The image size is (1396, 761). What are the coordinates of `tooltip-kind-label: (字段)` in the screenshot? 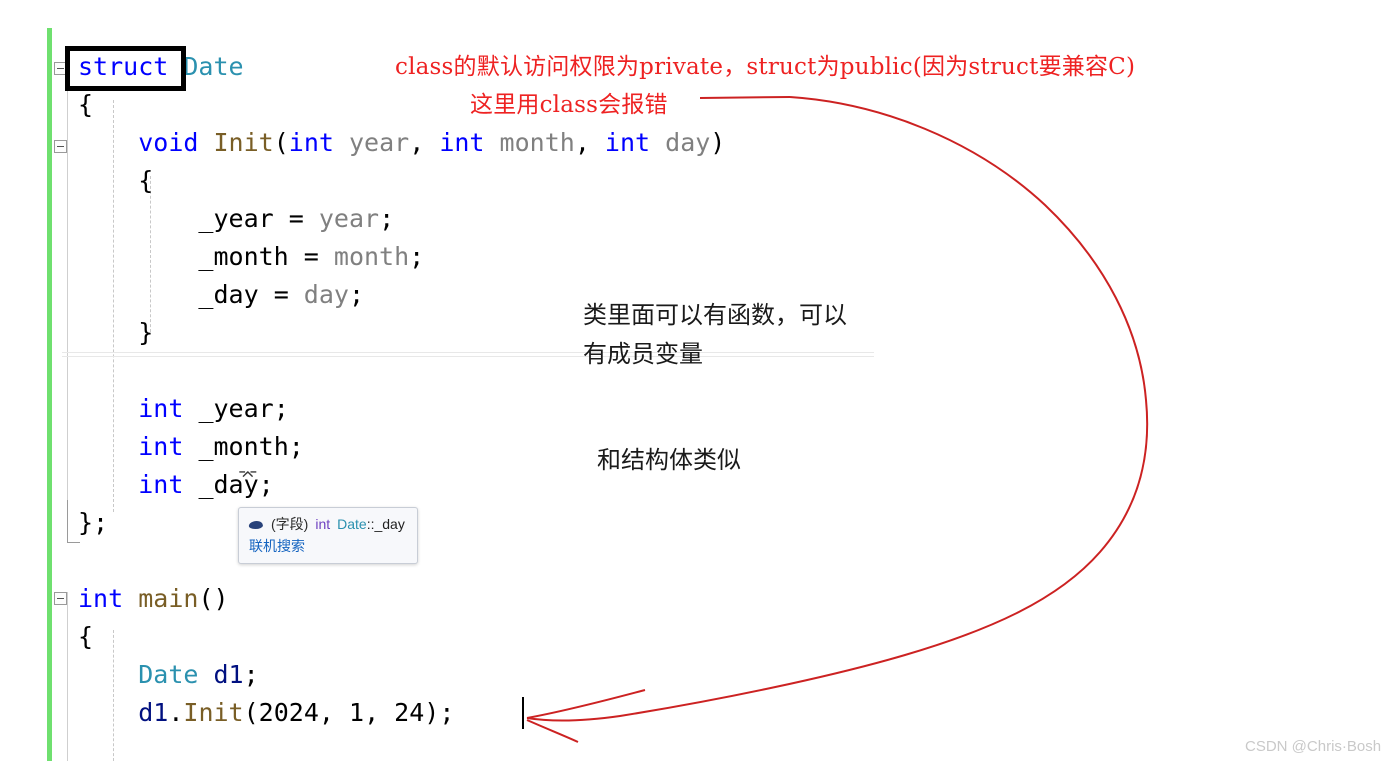 It's located at (290, 524).